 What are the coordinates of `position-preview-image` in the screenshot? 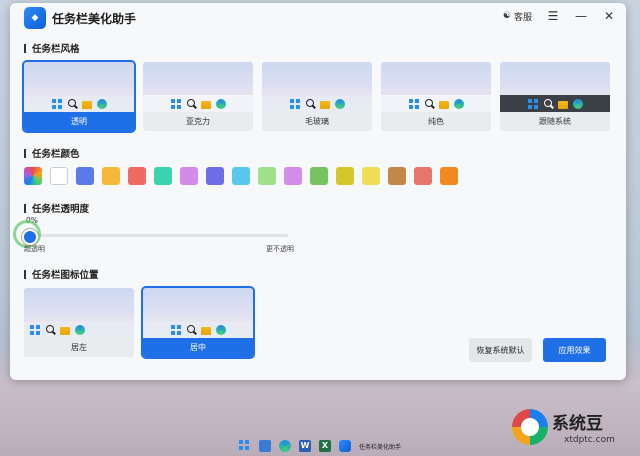 It's located at (79, 313).